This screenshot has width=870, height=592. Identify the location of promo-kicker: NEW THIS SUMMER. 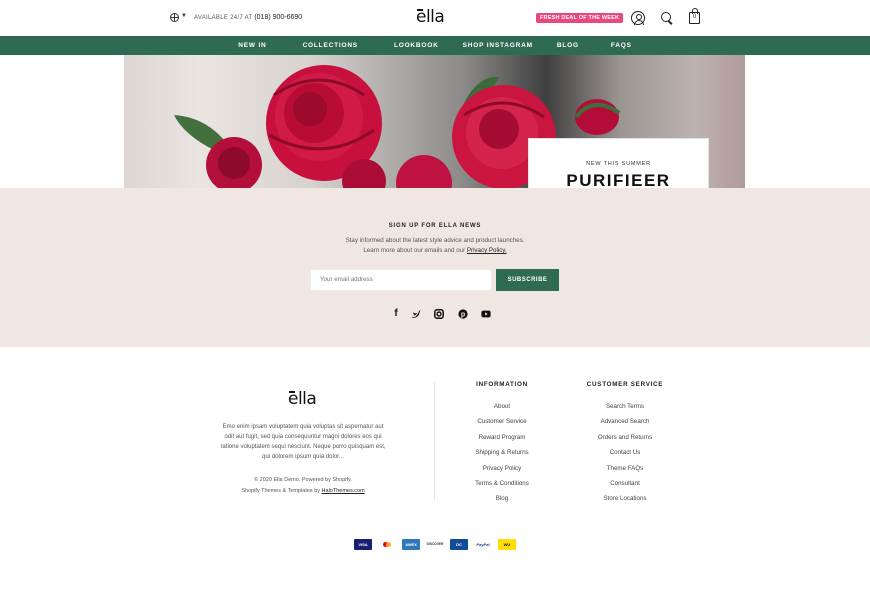
(618, 164).